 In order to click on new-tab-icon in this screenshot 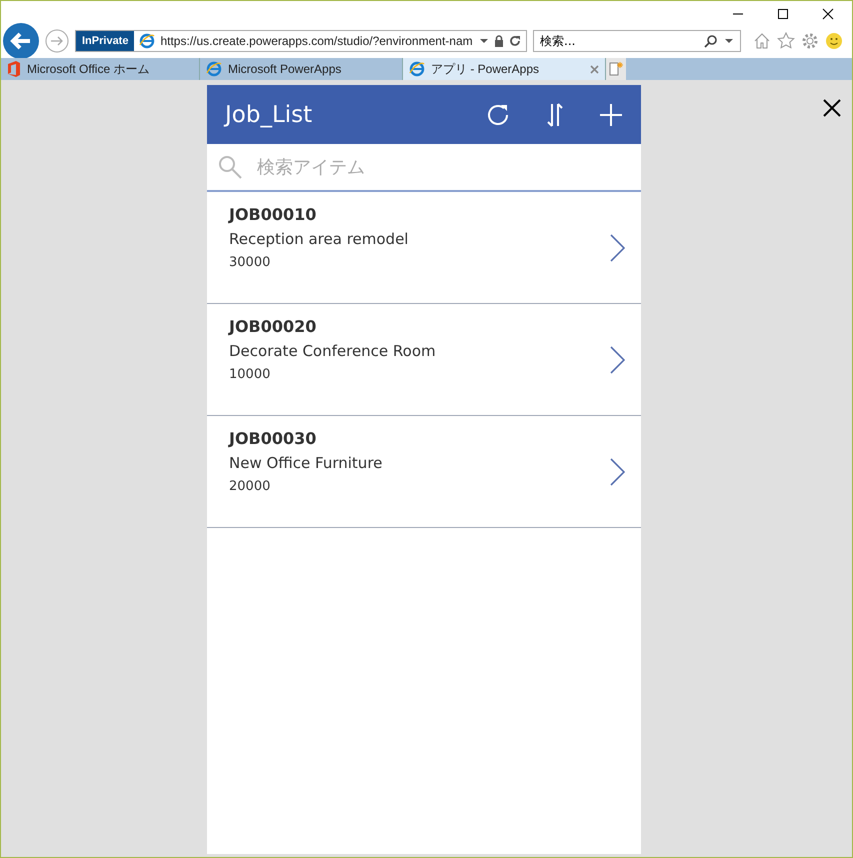, I will do `click(616, 69)`.